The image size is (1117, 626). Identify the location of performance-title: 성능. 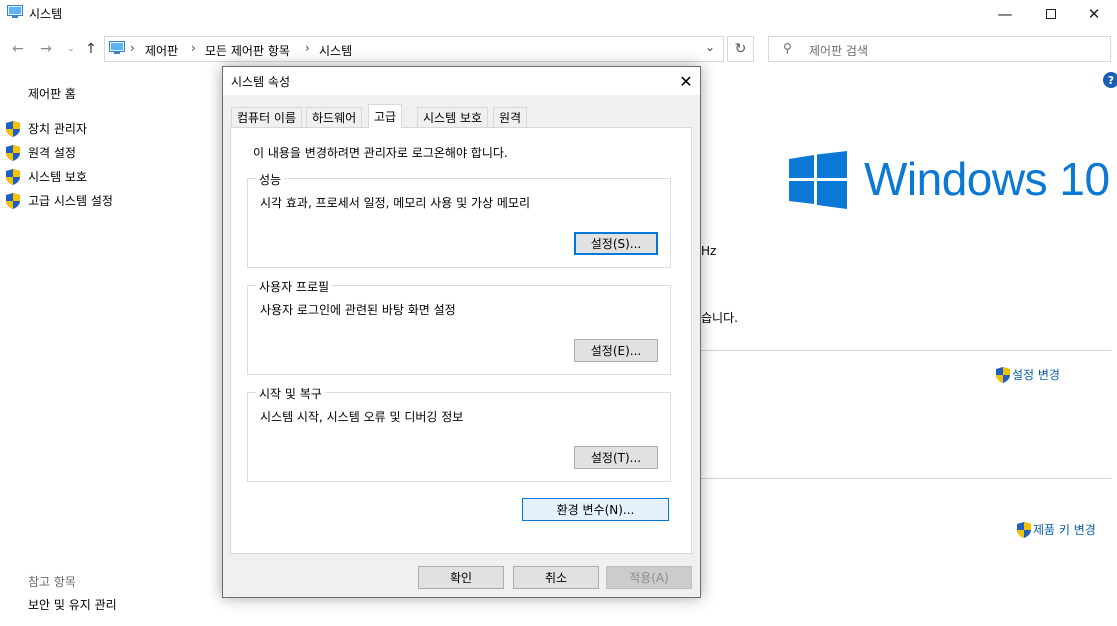
(270, 179).